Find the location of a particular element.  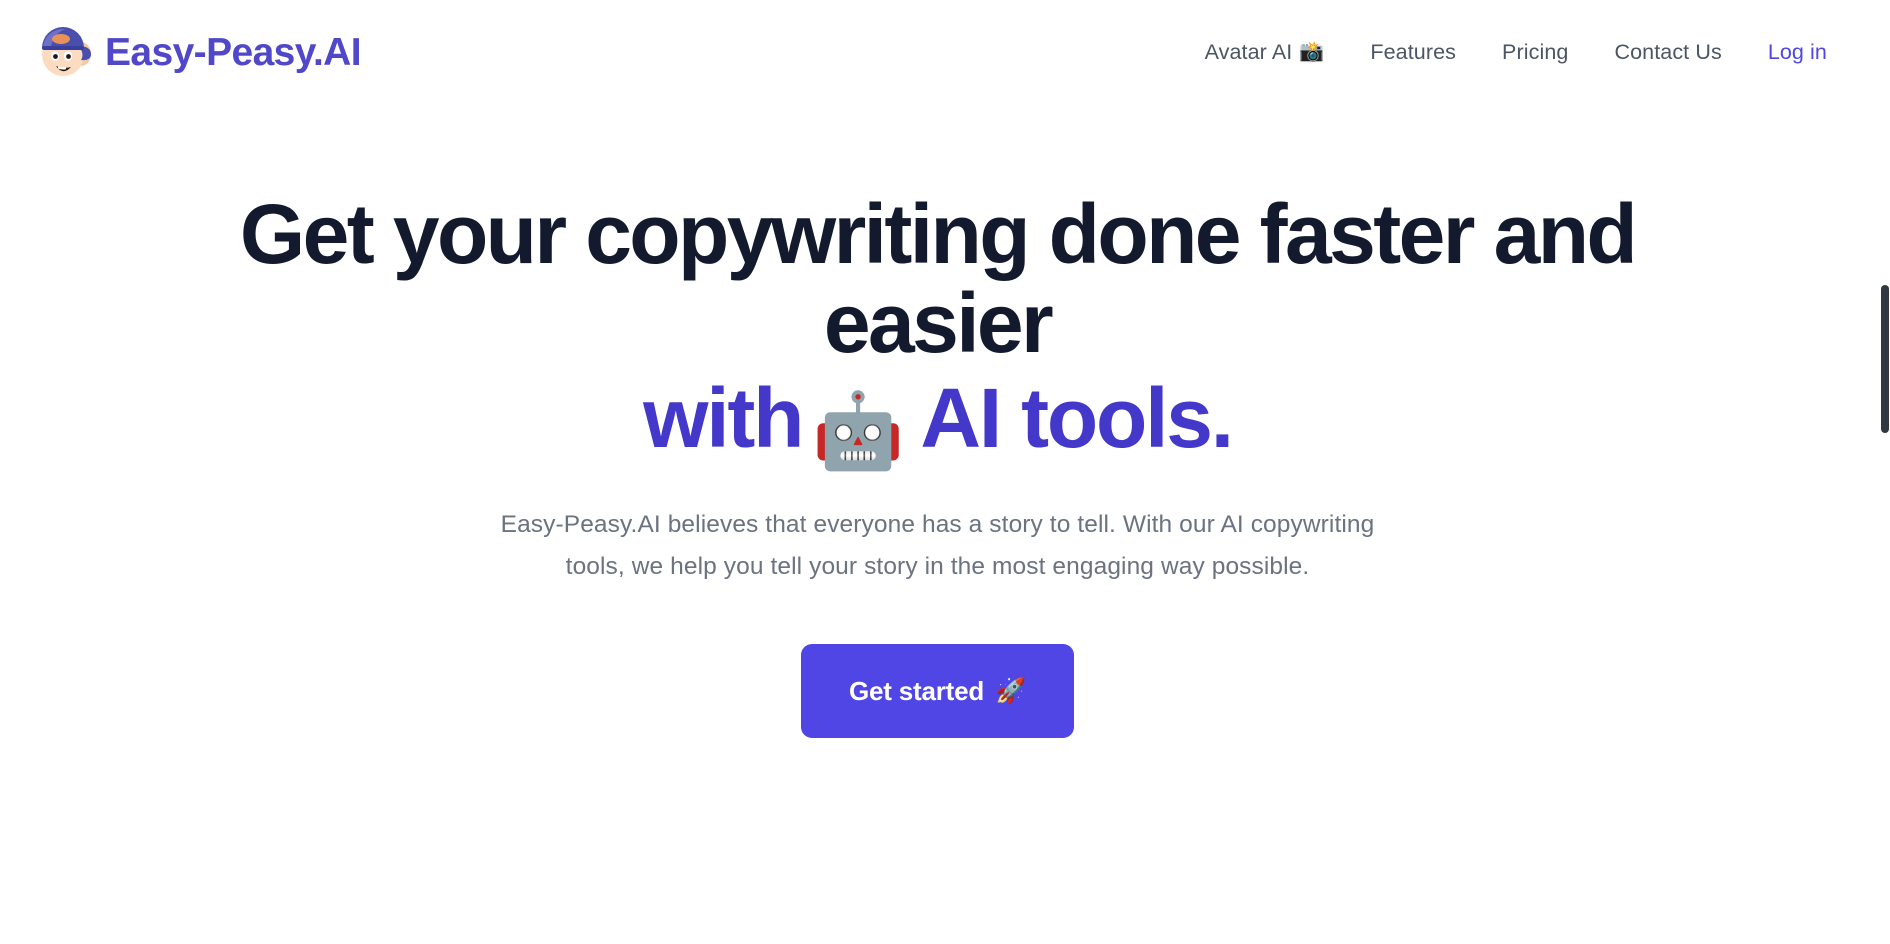

nav-item-features-label: Features is located at coordinates (1413, 51).